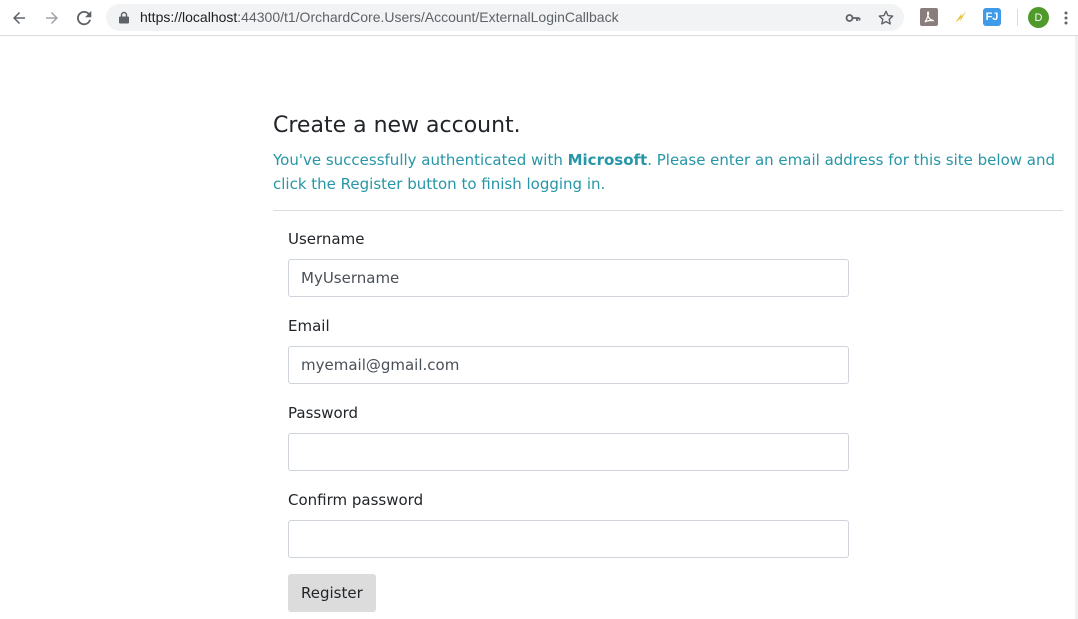  Describe the element at coordinates (568, 539) in the screenshot. I see `confirm-password-input` at that location.